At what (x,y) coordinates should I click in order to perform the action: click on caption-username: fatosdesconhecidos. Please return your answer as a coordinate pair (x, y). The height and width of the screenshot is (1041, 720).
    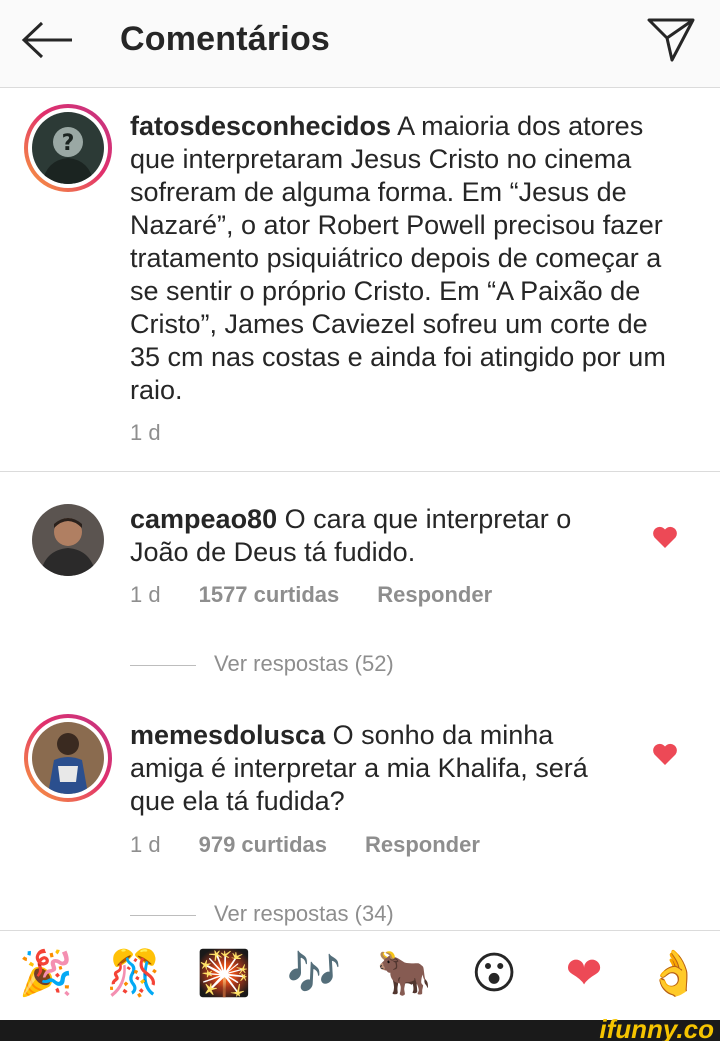
    Looking at the image, I should click on (260, 126).